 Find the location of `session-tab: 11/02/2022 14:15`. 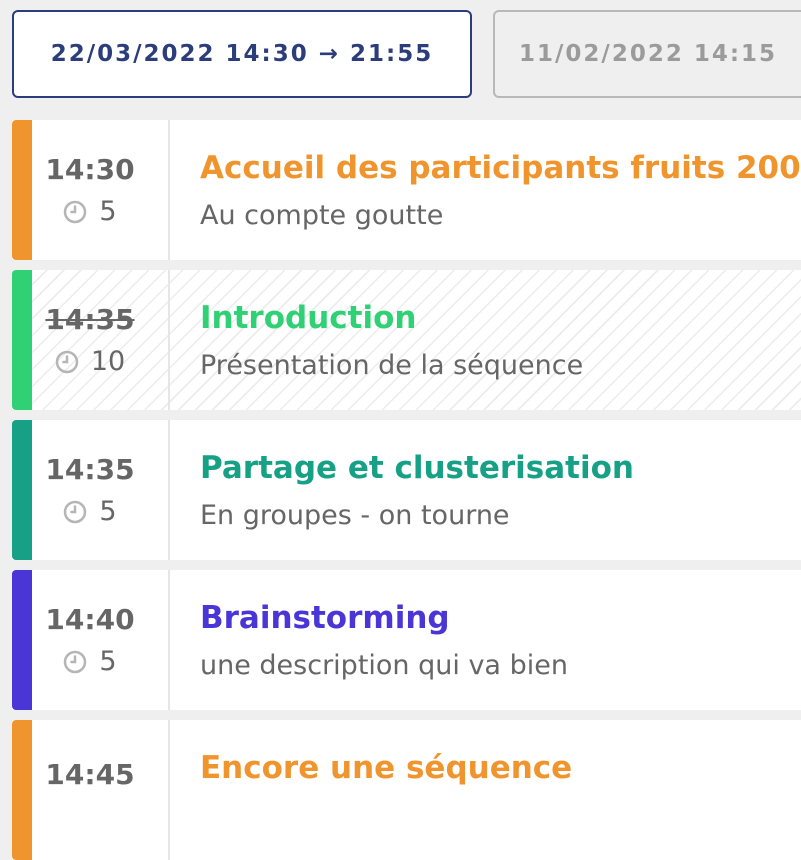

session-tab: 11/02/2022 14:15 is located at coordinates (647, 54).